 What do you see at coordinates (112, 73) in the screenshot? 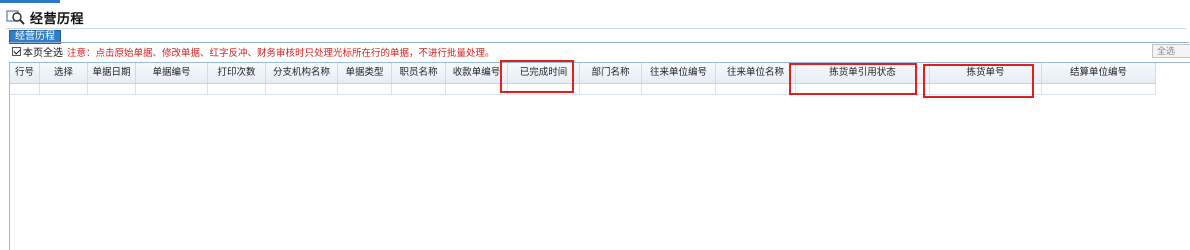
I see `column-header: 单据日期` at bounding box center [112, 73].